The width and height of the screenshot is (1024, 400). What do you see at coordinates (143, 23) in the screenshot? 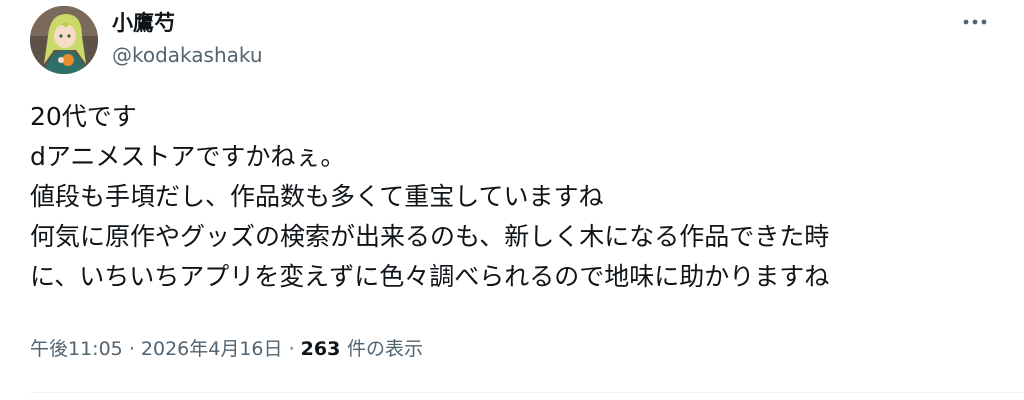
I see `author-display-name: 小鷹芍` at bounding box center [143, 23].